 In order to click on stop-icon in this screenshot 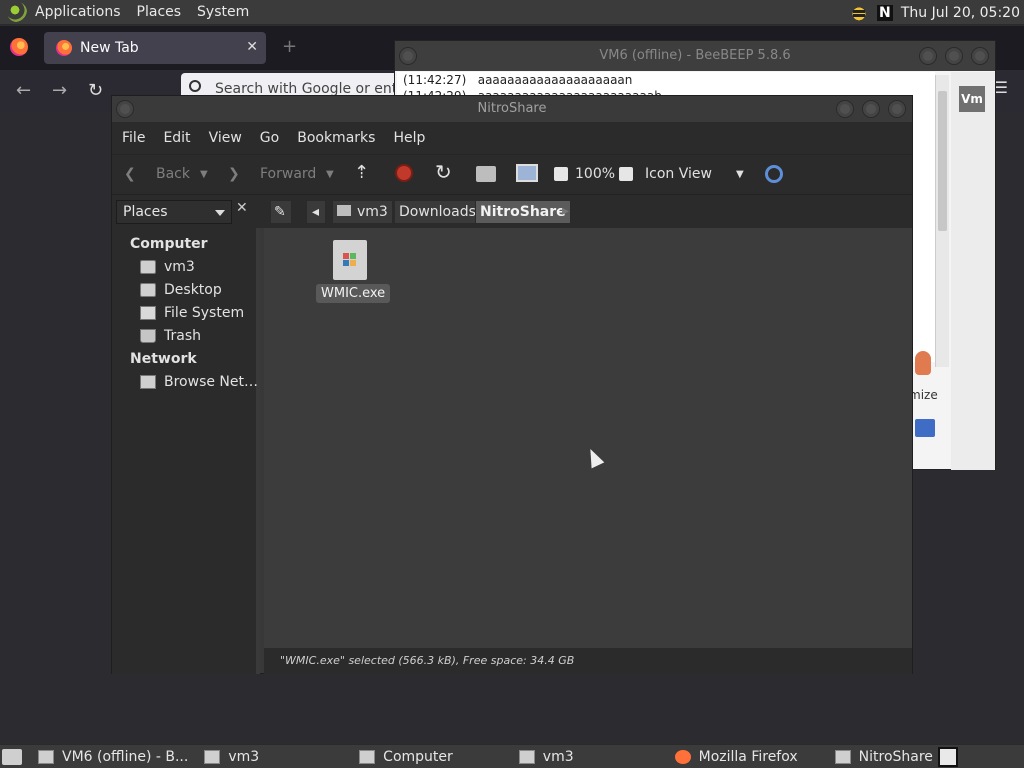, I will do `click(404, 173)`.